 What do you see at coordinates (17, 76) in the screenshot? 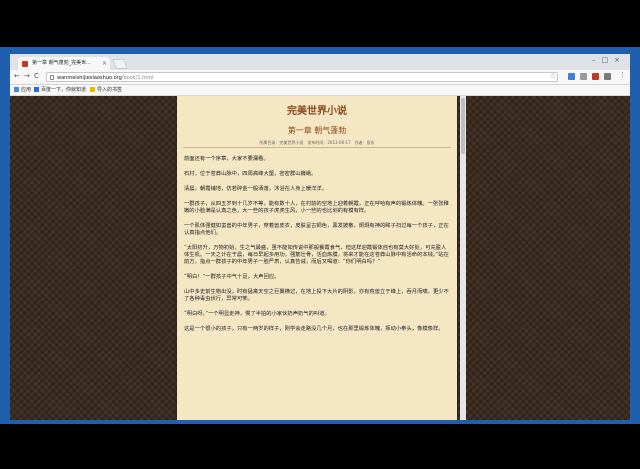
I see `back-button: ←` at bounding box center [17, 76].